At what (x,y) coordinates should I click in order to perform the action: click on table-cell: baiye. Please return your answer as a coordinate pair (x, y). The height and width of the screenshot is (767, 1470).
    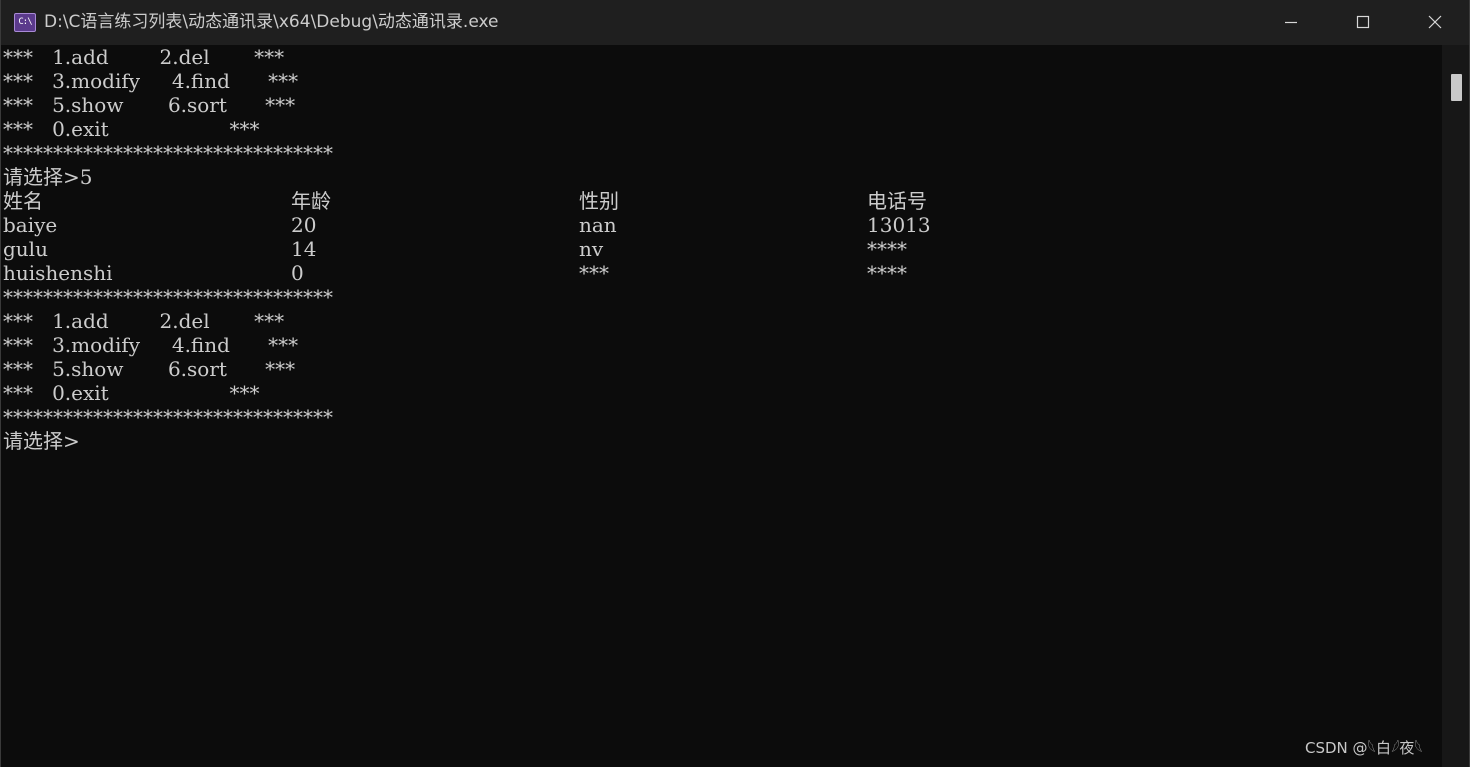
    Looking at the image, I should click on (30, 225).